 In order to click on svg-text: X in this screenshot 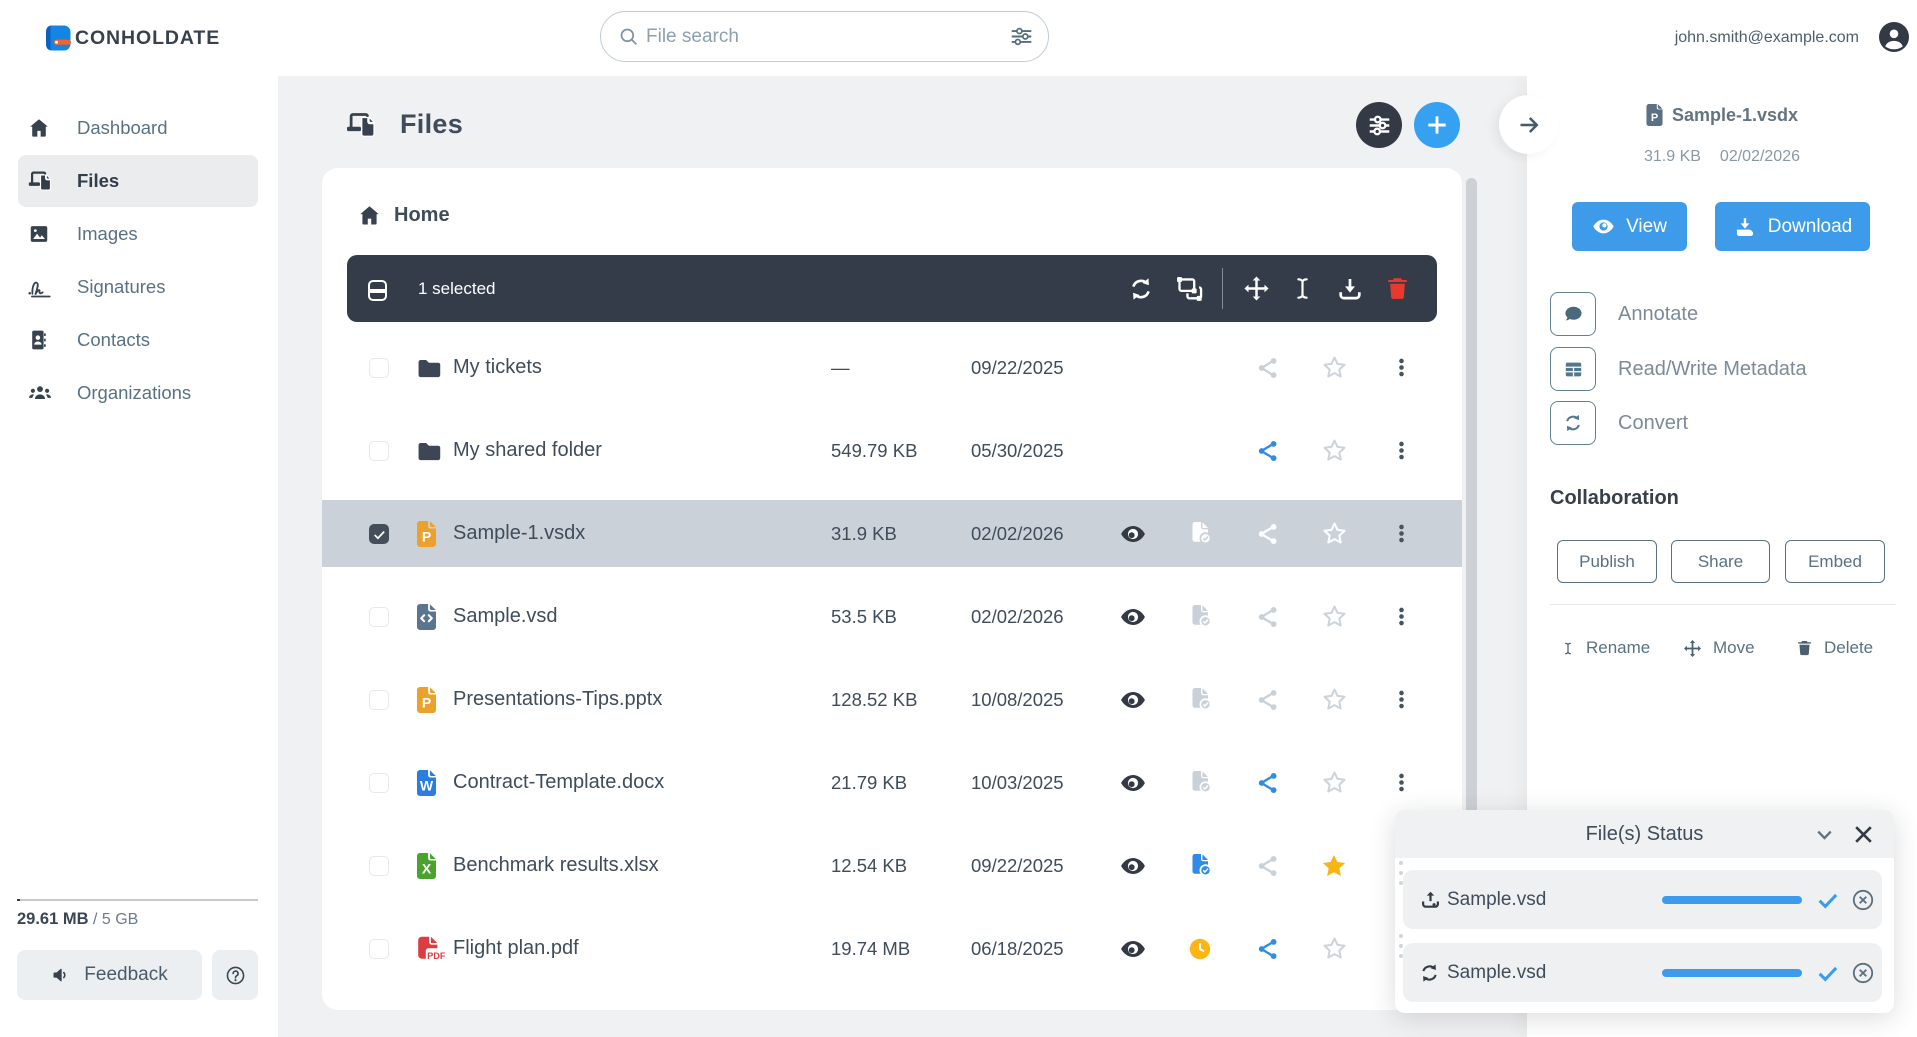, I will do `click(427, 868)`.